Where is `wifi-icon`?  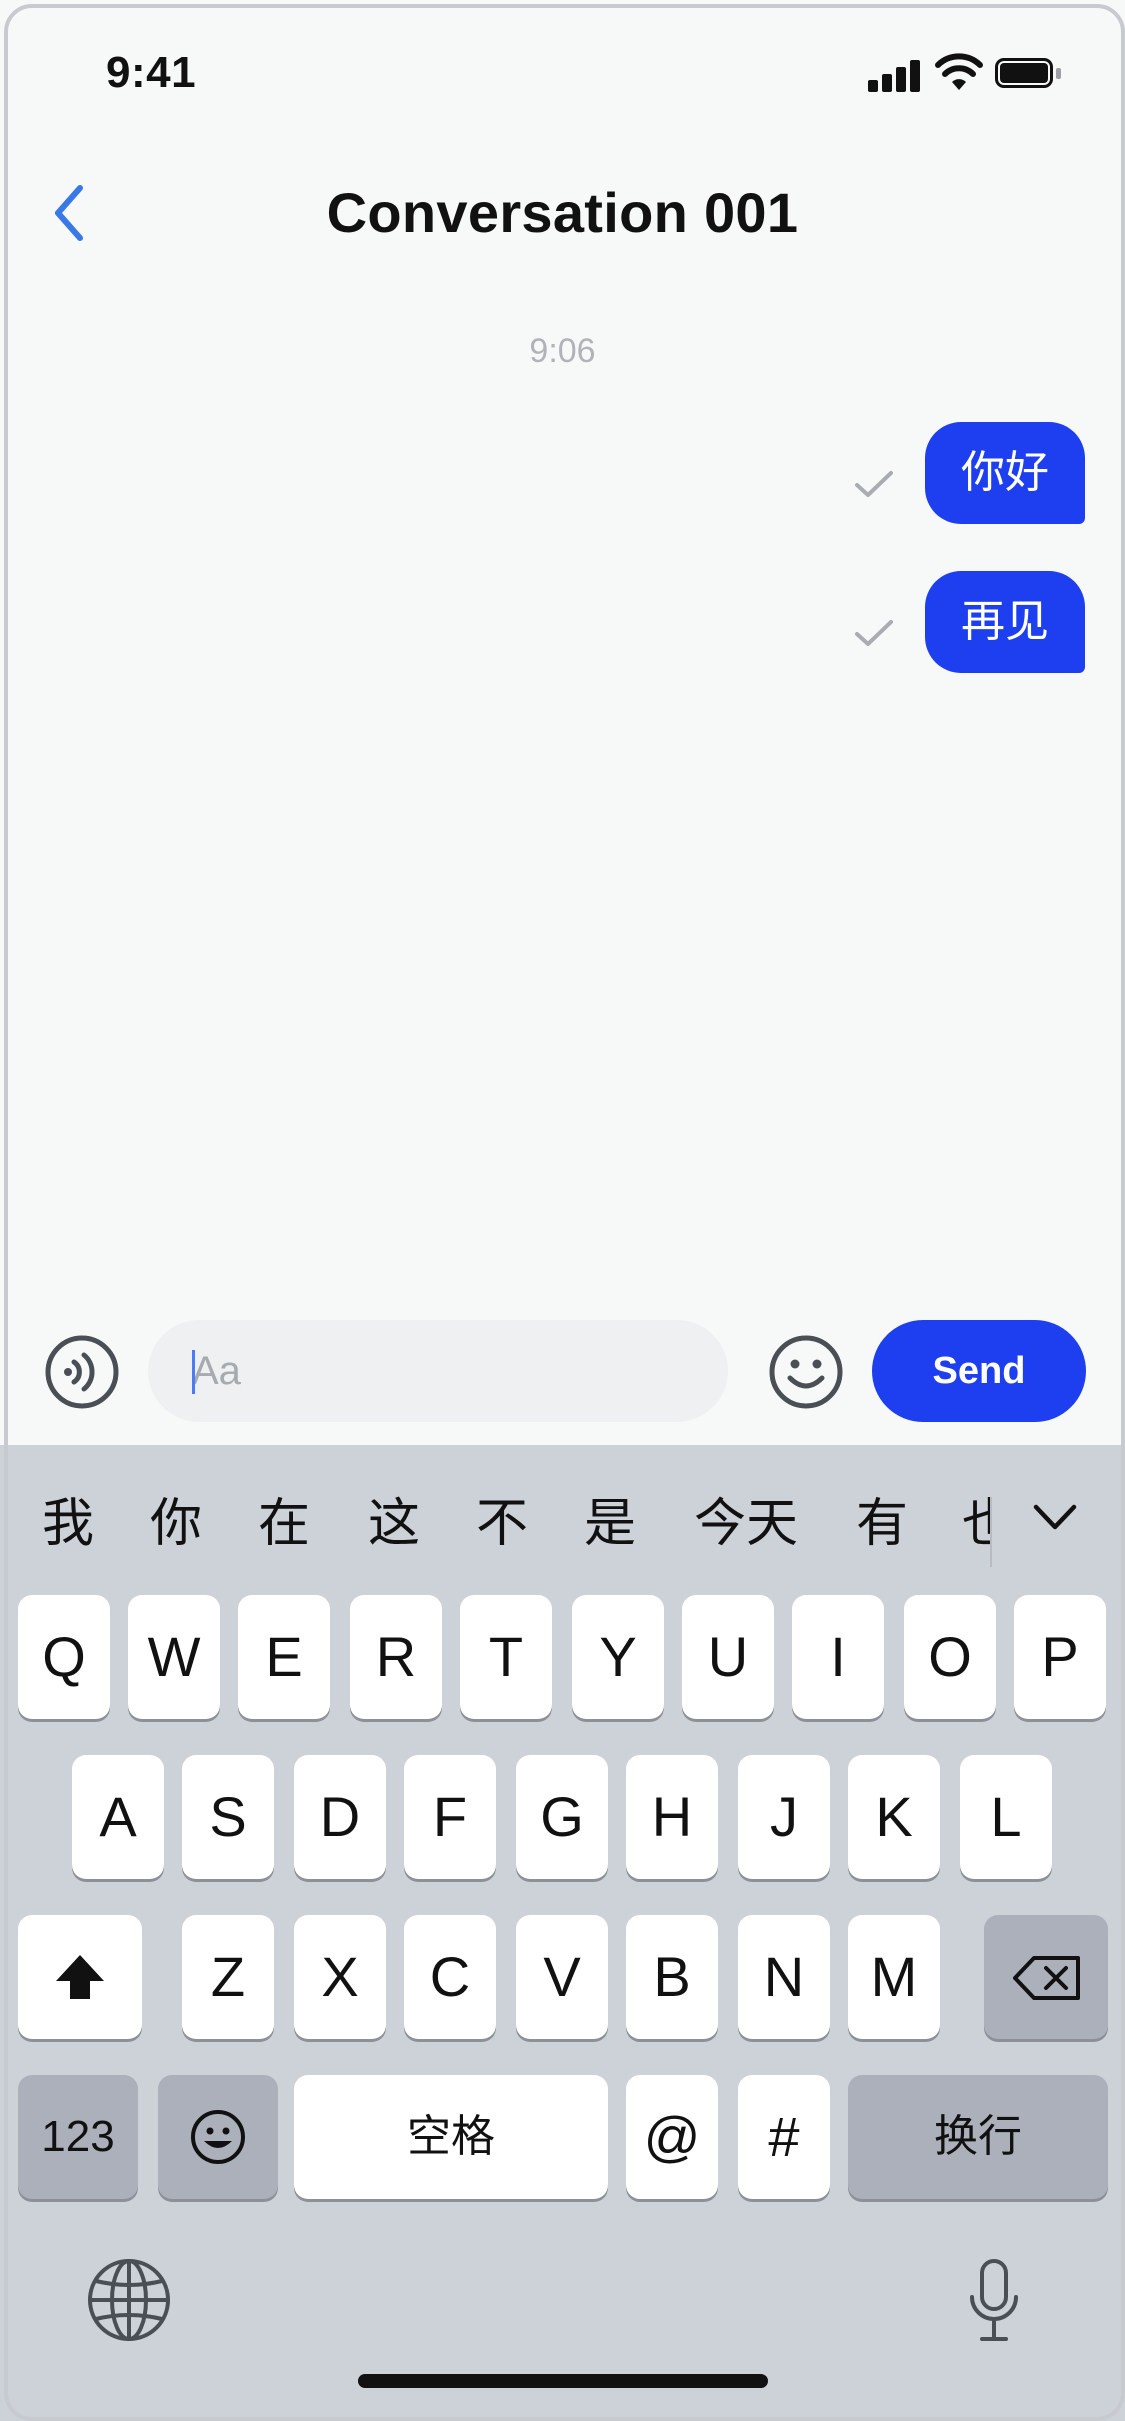
wifi-icon is located at coordinates (959, 71).